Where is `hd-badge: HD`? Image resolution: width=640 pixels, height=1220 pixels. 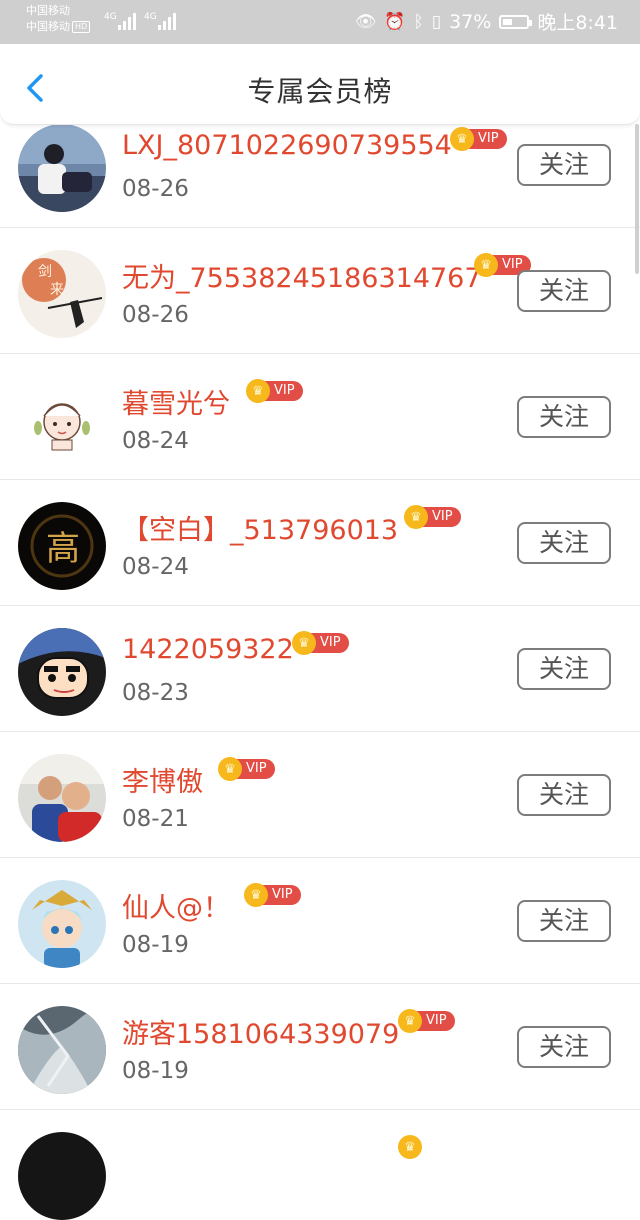 hd-badge: HD is located at coordinates (81, 27).